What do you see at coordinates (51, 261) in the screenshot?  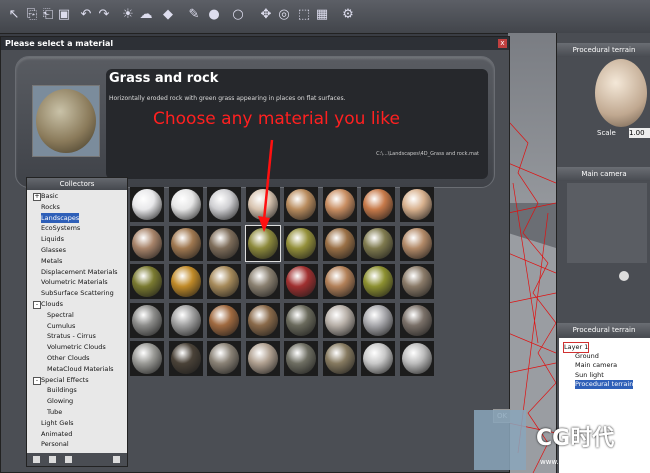 I see `collector-item: Metals` at bounding box center [51, 261].